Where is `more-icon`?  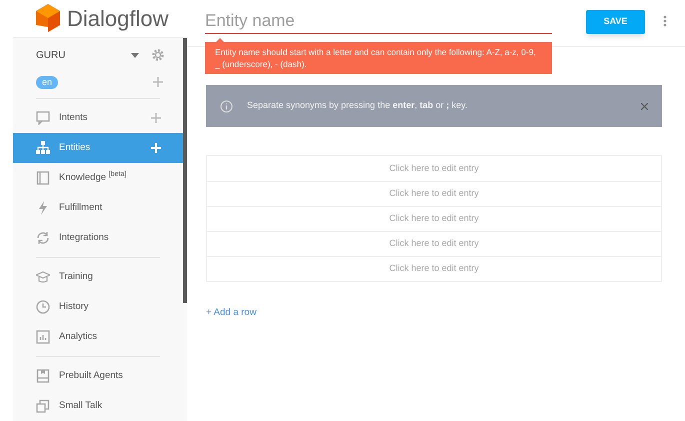
more-icon is located at coordinates (665, 21).